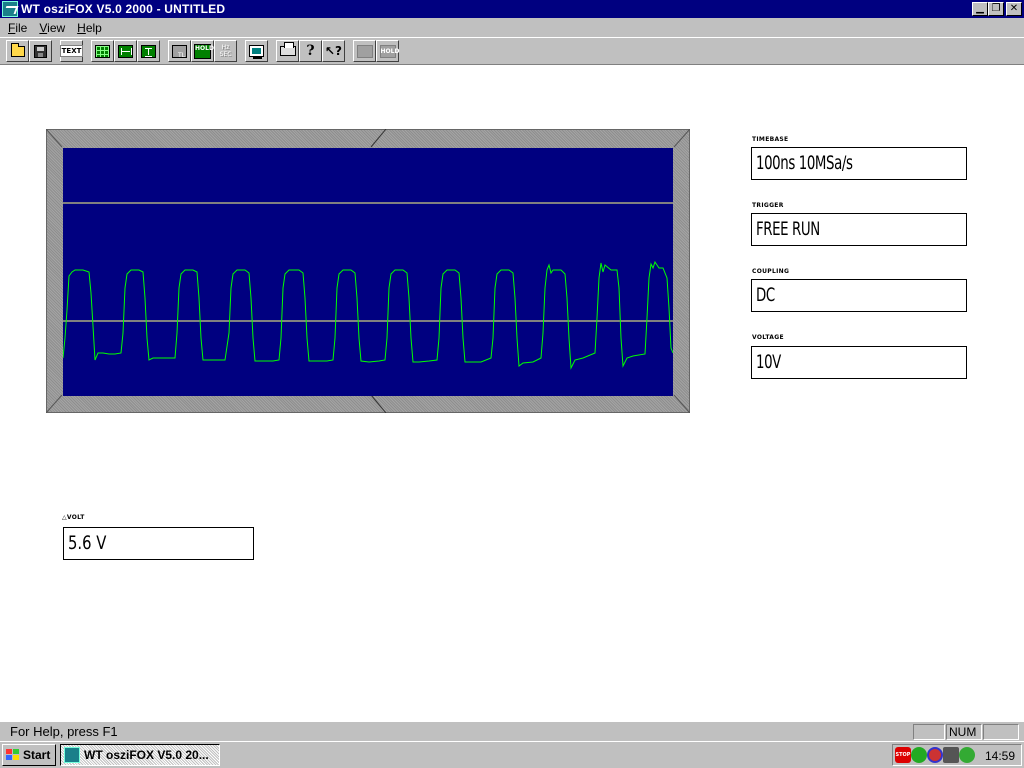 This screenshot has width=1024, height=768. I want to click on floppy-disk-icon, so click(40, 51).